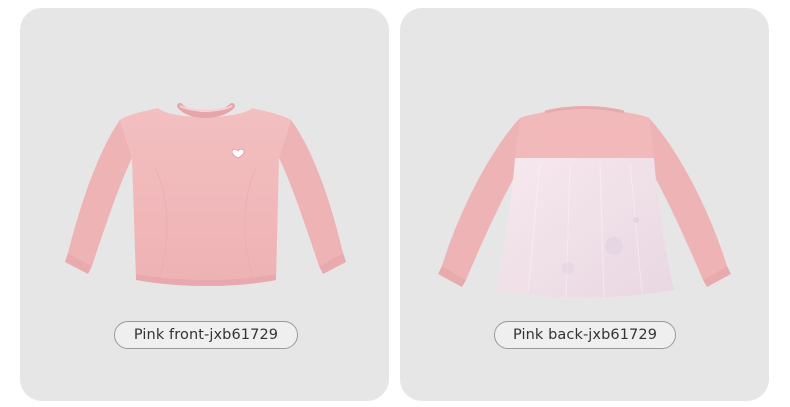 The image size is (790, 407). I want to click on back-caption-label: Pink back-jxb61729, so click(585, 335).